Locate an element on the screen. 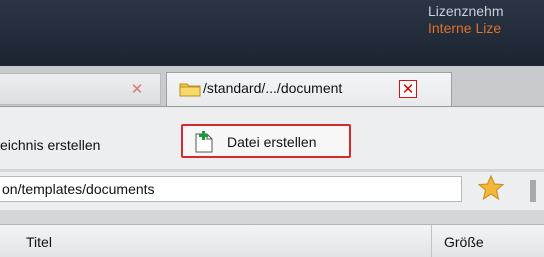 The height and width of the screenshot is (257, 544). scroll-handle is located at coordinates (533, 191).